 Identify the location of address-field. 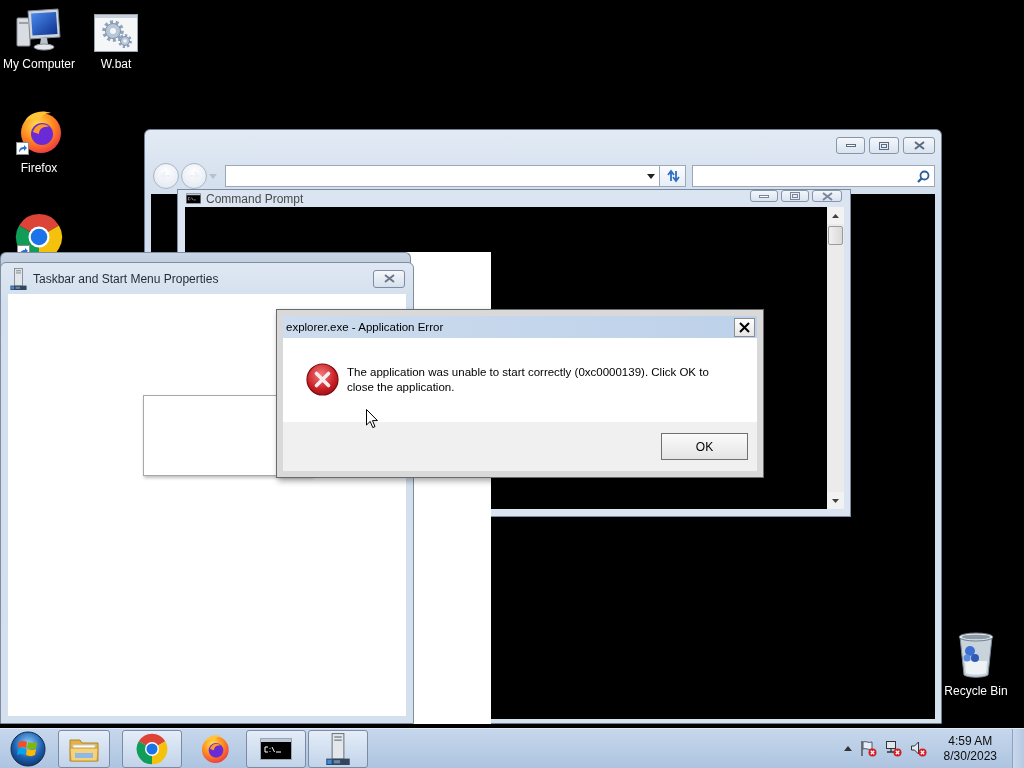
(443, 176).